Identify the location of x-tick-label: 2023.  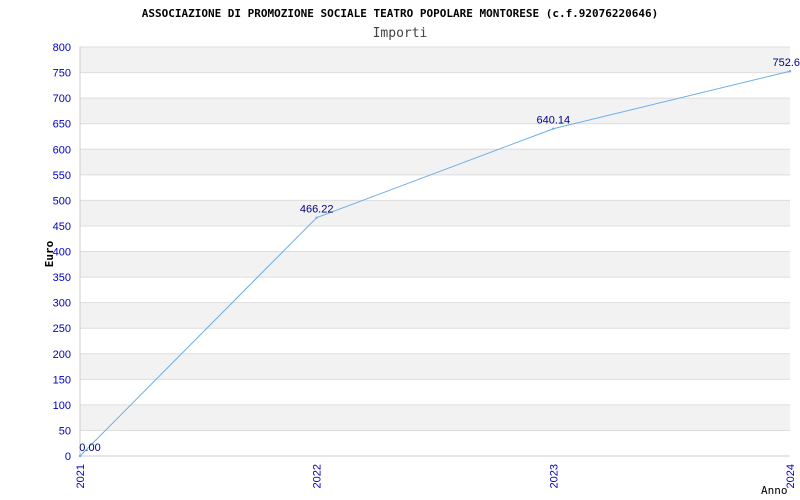
(554, 476).